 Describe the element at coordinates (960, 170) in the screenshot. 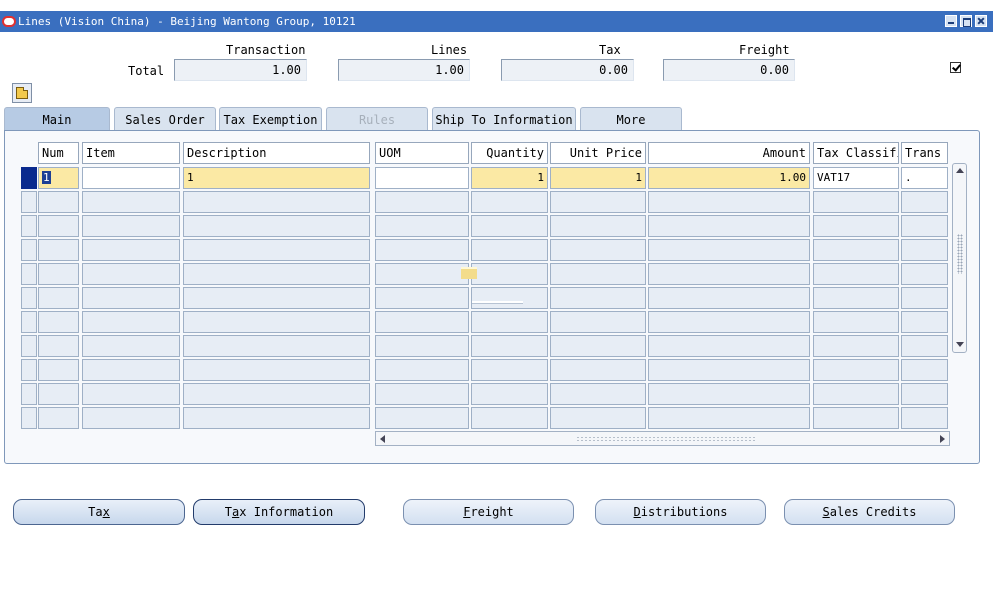

I see `scroll-up-icon` at that location.